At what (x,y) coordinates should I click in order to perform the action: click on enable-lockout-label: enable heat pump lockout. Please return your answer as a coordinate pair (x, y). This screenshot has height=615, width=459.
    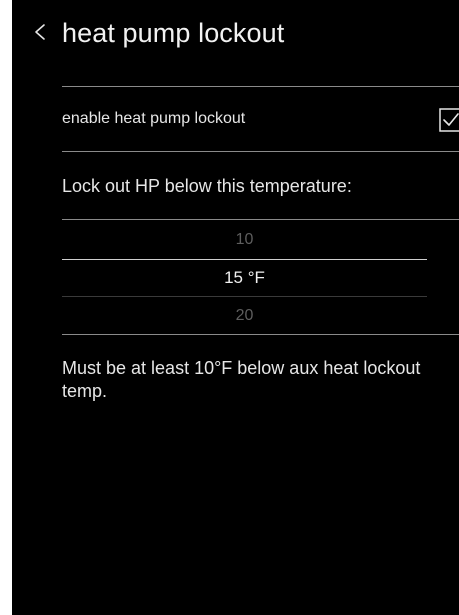
    Looking at the image, I should click on (154, 118).